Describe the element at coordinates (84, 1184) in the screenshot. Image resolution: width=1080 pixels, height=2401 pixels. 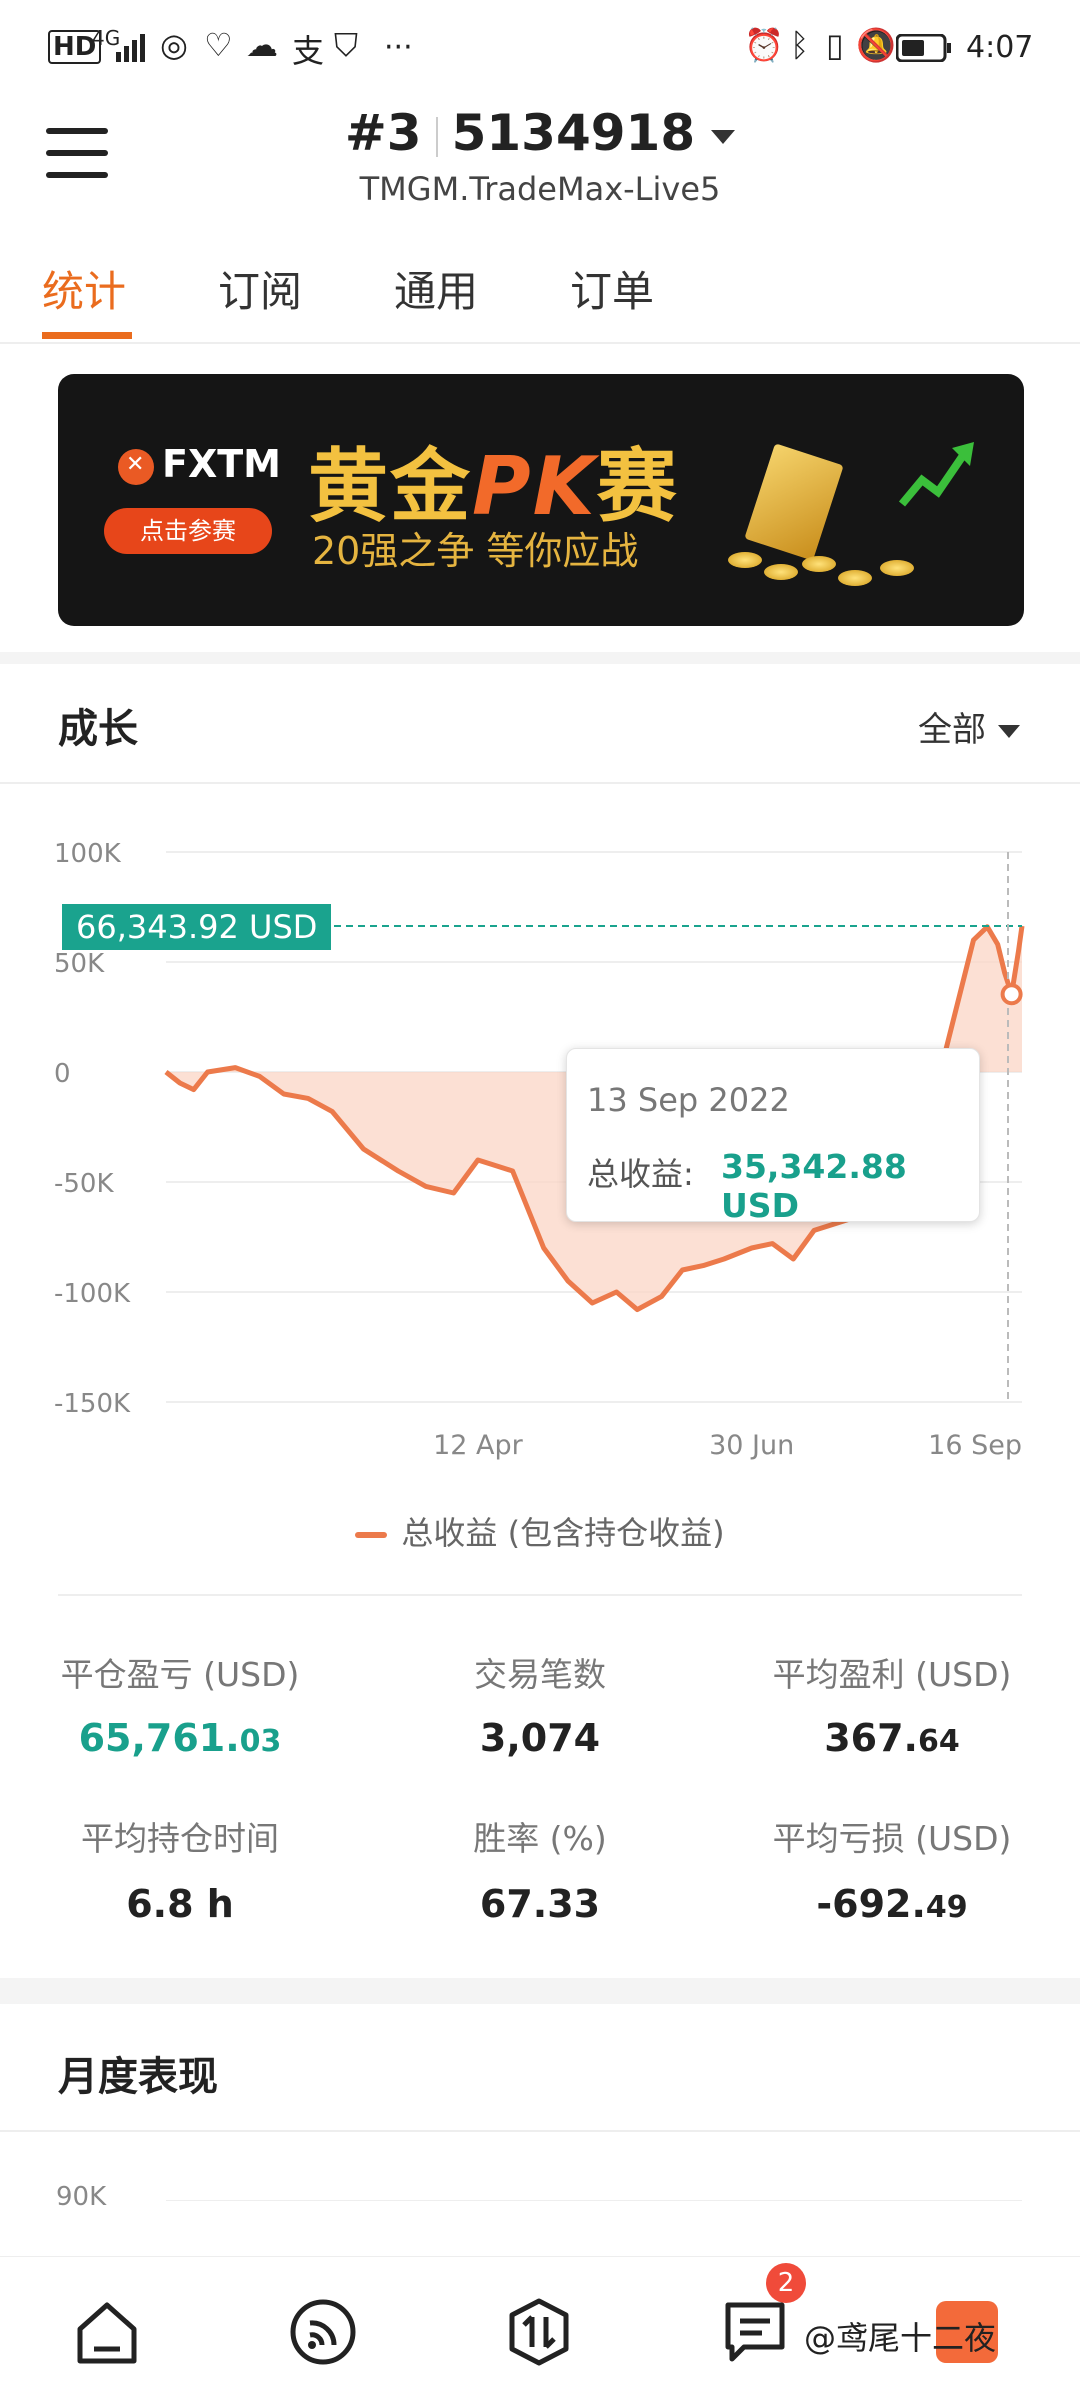
I see `y-tick-label: -50K` at that location.